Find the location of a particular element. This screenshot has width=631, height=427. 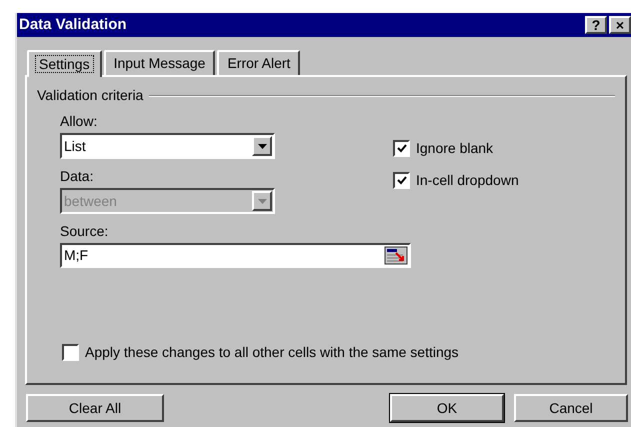

field-label: Source: is located at coordinates (85, 231).